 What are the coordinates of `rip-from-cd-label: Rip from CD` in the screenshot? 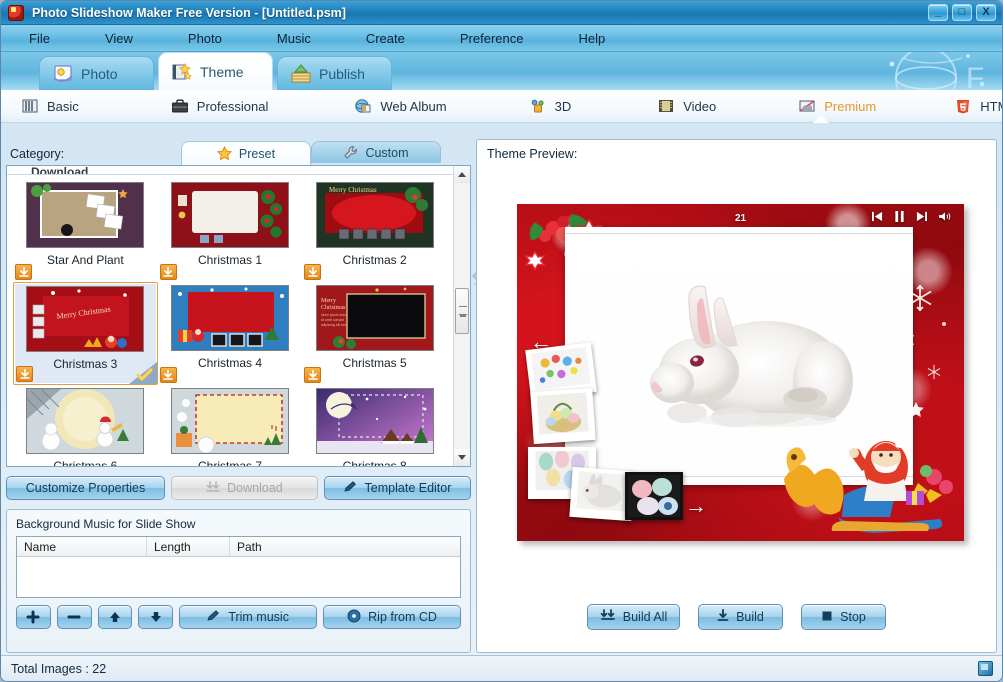 It's located at (402, 617).